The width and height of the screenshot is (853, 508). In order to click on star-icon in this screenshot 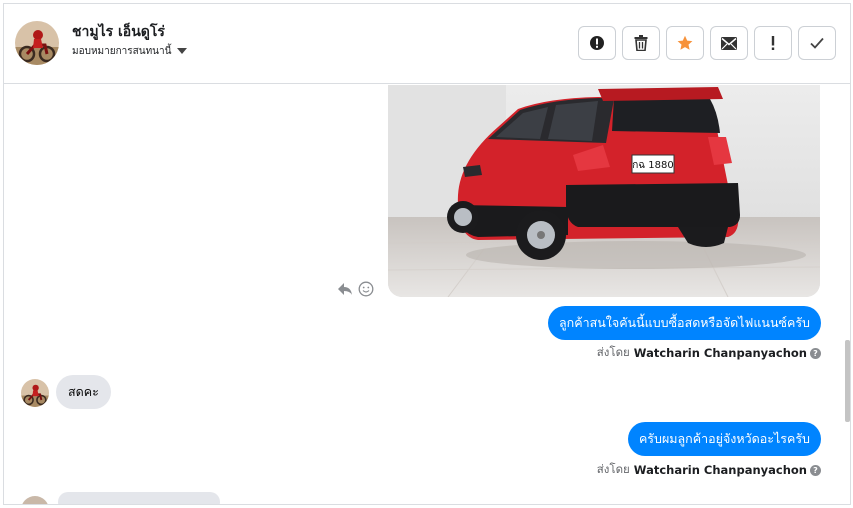, I will do `click(685, 42)`.